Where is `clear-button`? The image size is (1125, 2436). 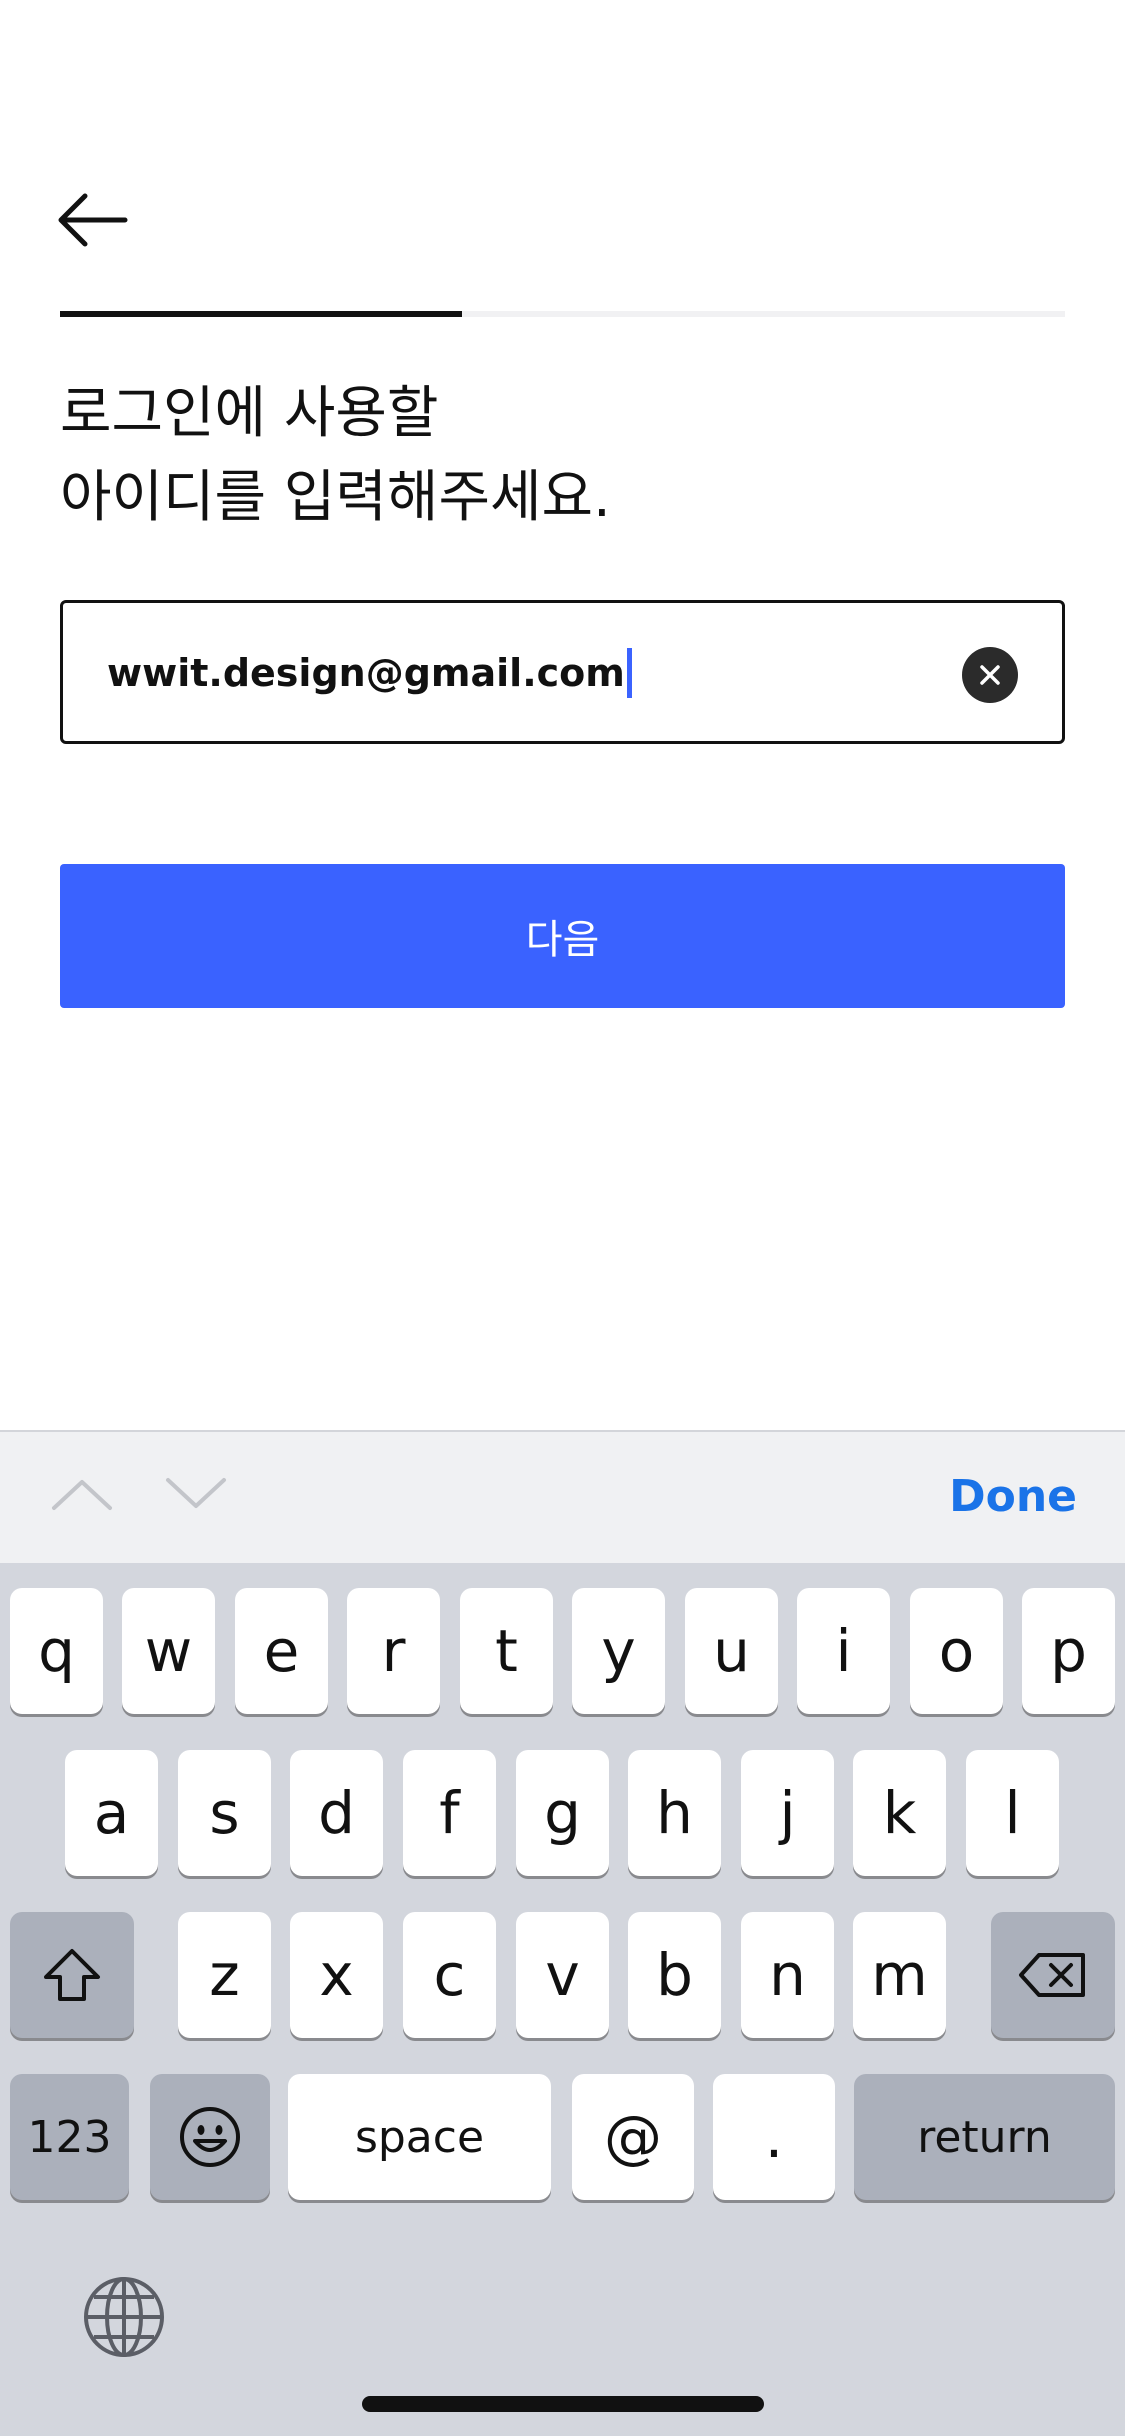
clear-button is located at coordinates (990, 675).